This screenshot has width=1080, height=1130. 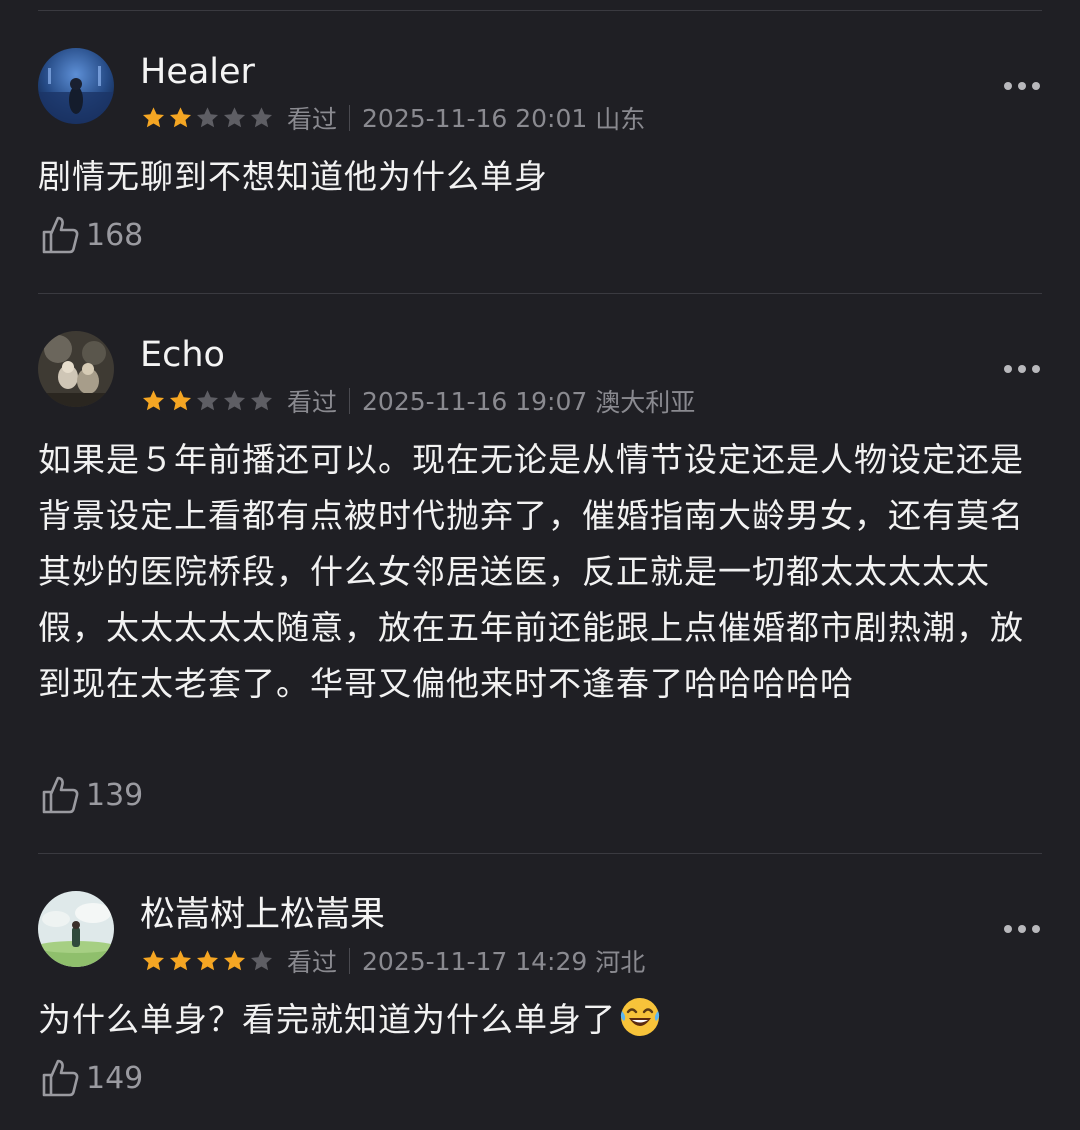 I want to click on review-meta: 看过 2025-11-17 14:29 河北, so click(x=392, y=961).